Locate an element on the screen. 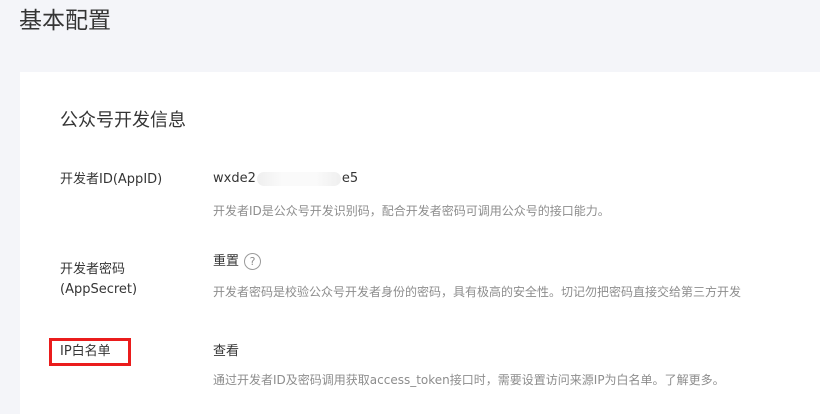 The height and width of the screenshot is (414, 820). appsecret-label-line1: 开发者密码 is located at coordinates (93, 269).